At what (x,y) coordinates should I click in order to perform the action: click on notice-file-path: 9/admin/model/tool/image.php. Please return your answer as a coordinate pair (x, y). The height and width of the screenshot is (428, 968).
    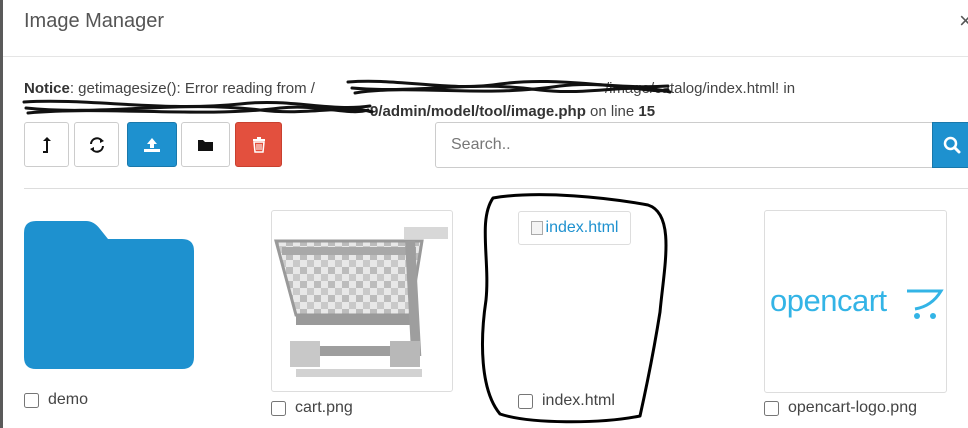
    Looking at the image, I should click on (478, 111).